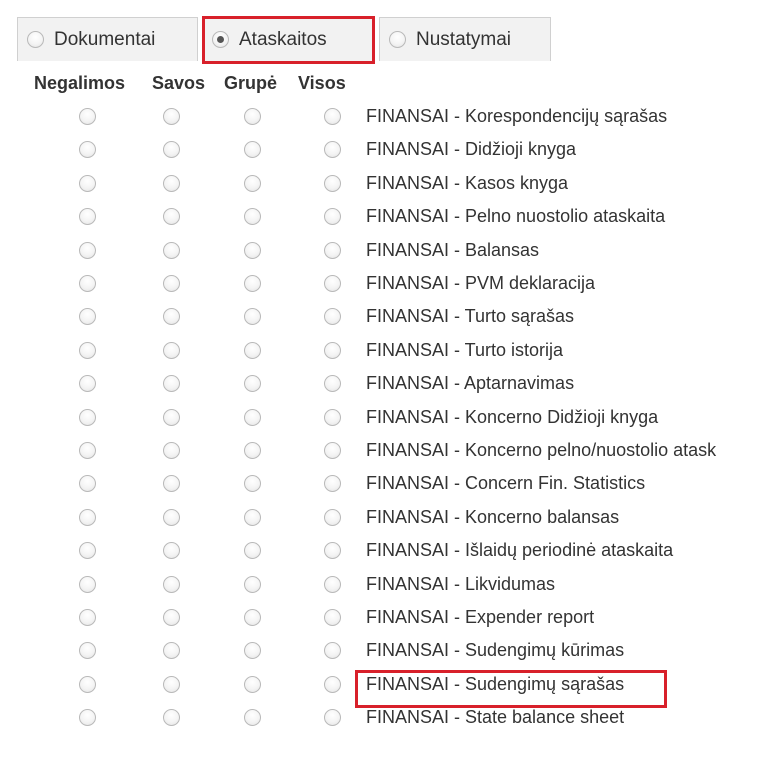 This screenshot has height=774, width=781. Describe the element at coordinates (495, 650) in the screenshot. I see `report-label: FINANSAI - Sudengimų kūrimas` at that location.